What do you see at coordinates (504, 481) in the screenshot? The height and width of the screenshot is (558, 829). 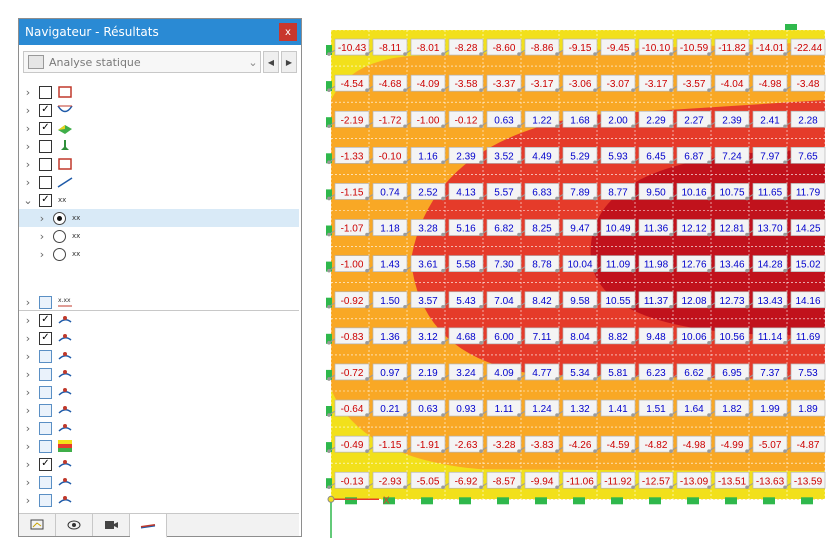 I see `value-label: -8.57` at bounding box center [504, 481].